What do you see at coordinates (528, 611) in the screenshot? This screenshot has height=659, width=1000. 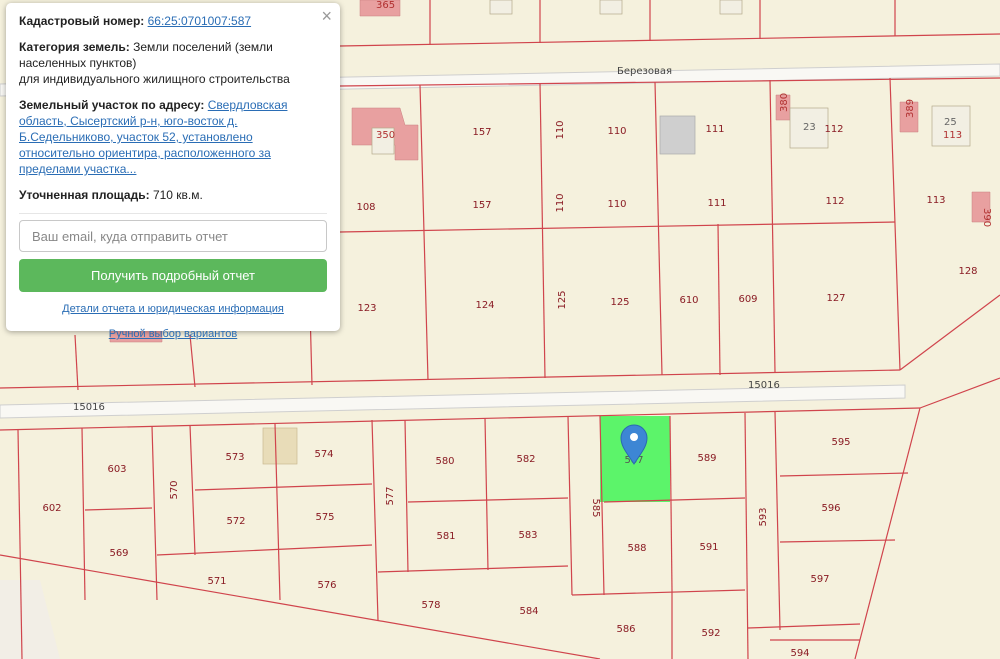 I see `plot-label: 584` at bounding box center [528, 611].